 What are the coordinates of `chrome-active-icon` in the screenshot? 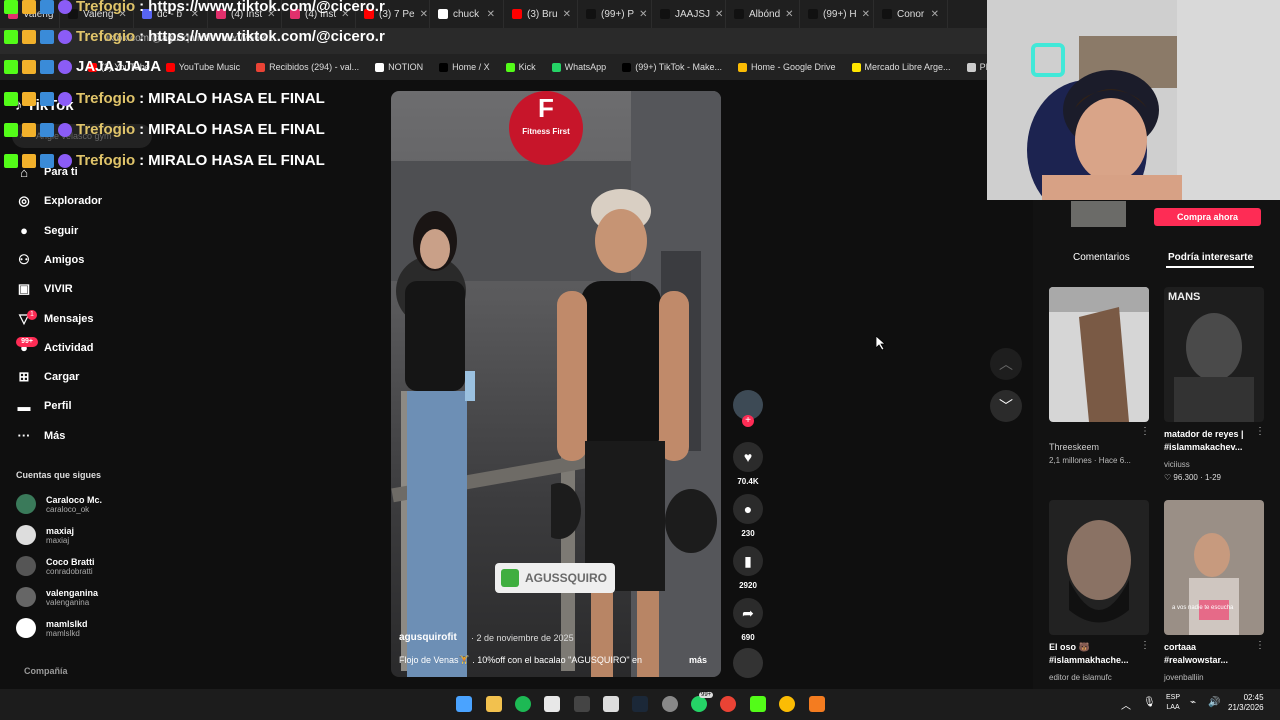 It's located at (787, 704).